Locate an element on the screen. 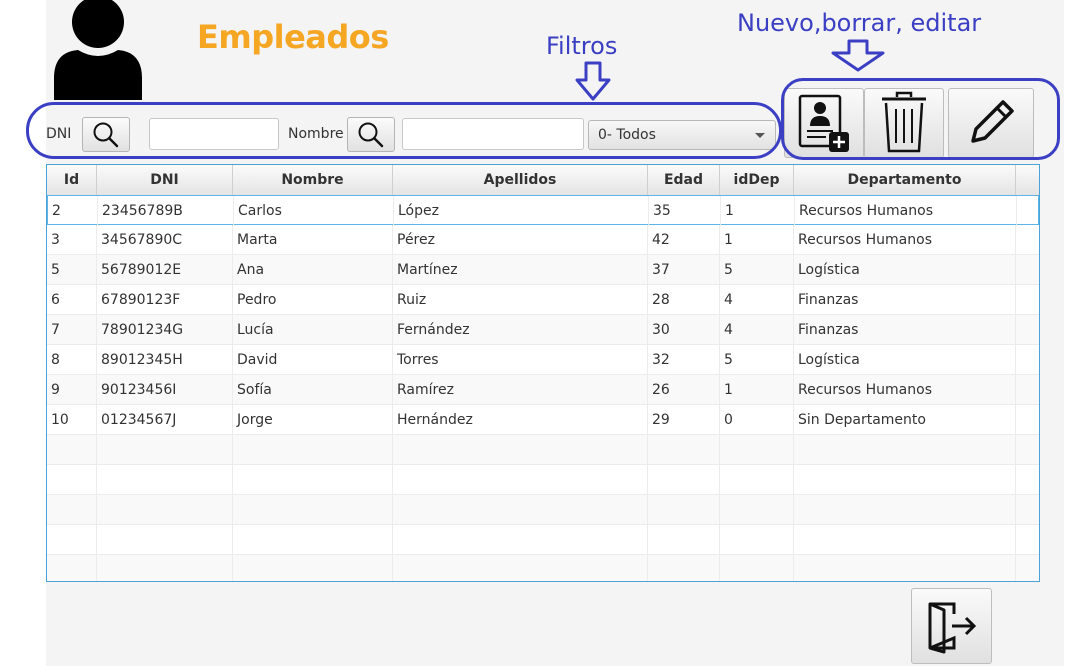 The width and height of the screenshot is (1070, 666). column-header-apellidos: Apellidos is located at coordinates (520, 180).